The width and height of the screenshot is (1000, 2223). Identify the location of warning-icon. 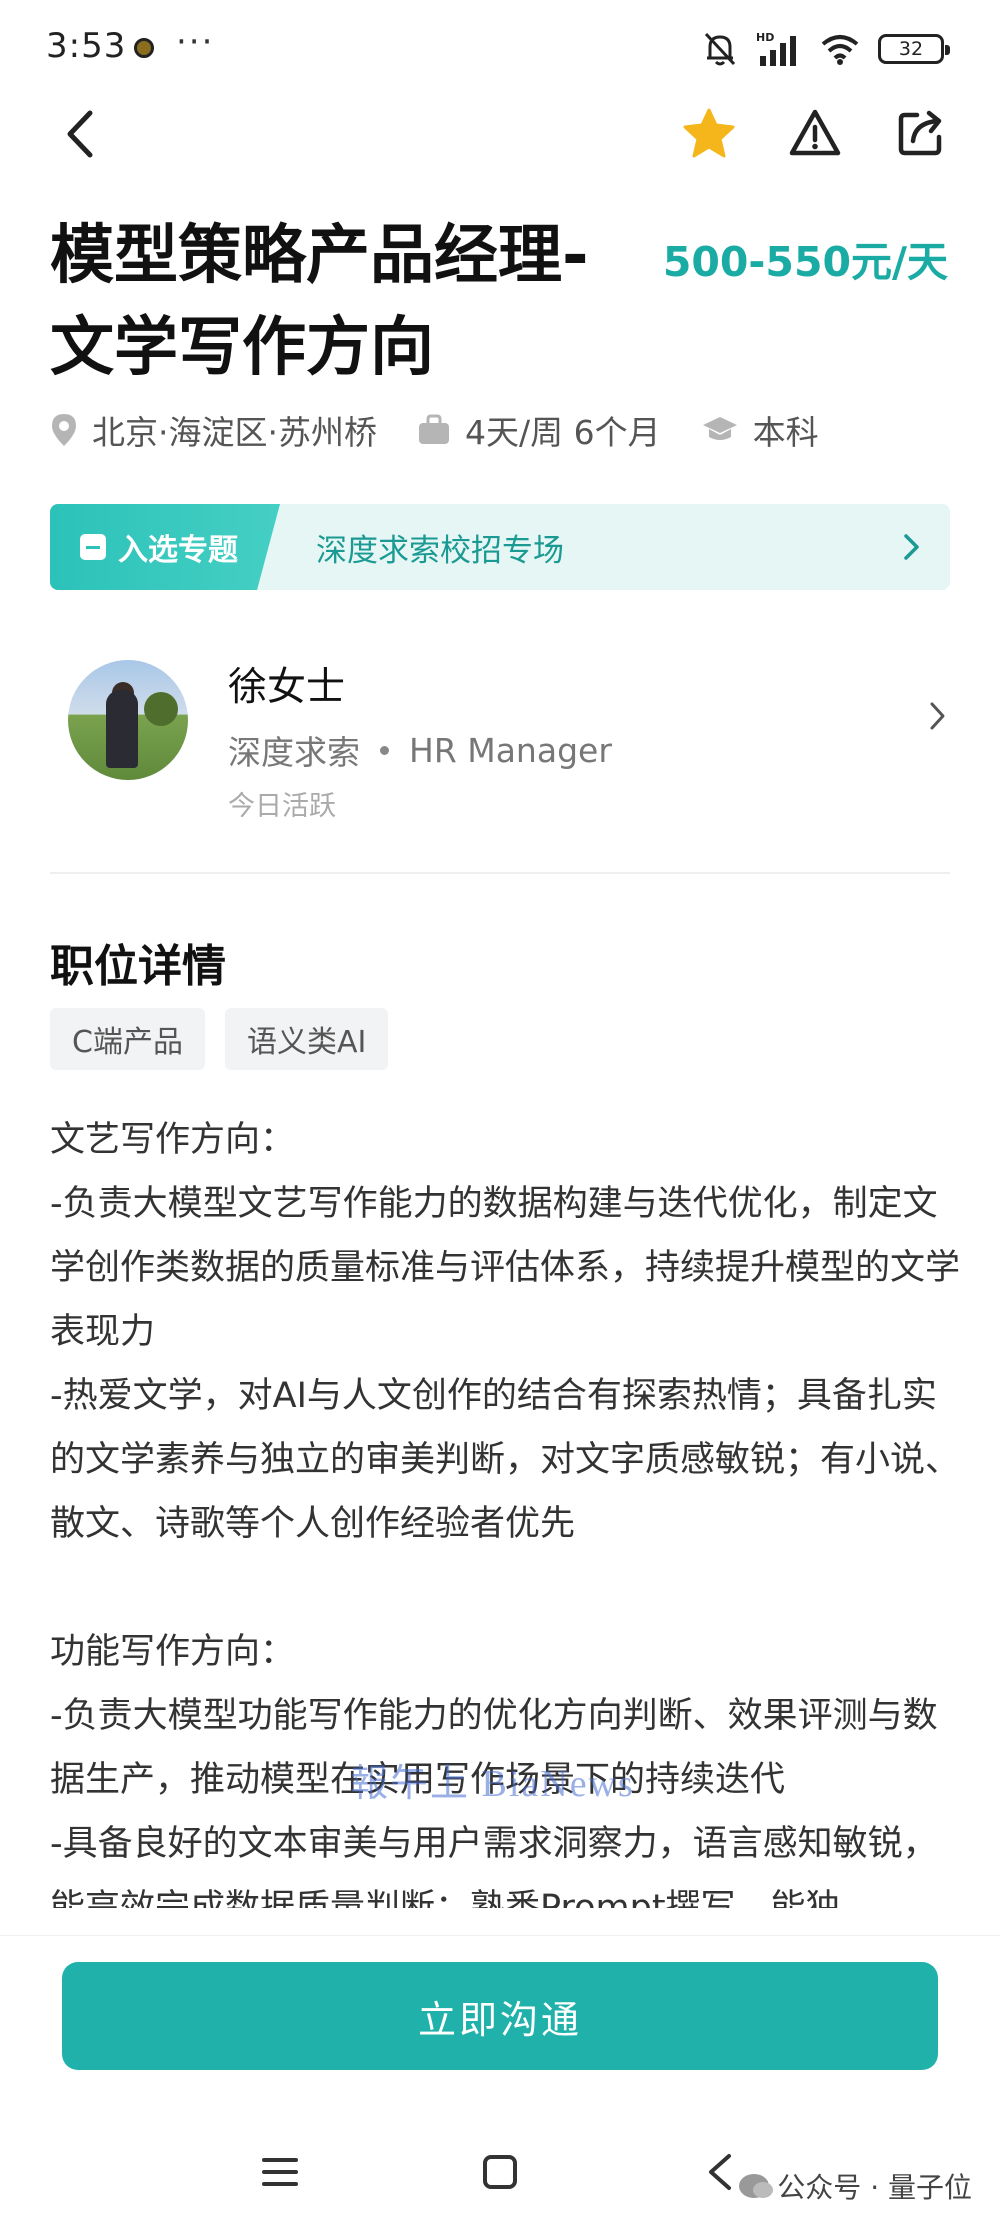
(815, 132).